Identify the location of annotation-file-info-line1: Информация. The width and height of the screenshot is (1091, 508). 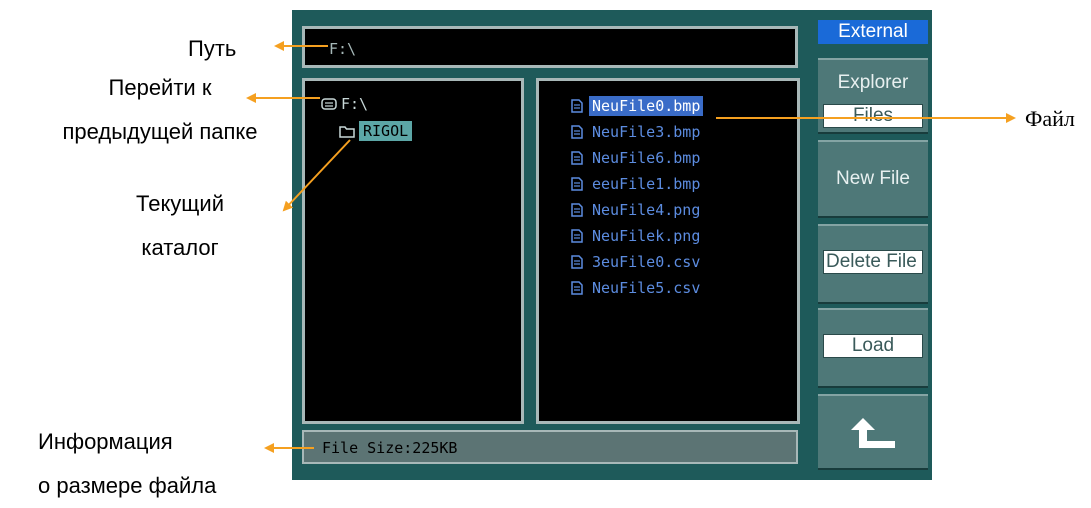
(105, 441).